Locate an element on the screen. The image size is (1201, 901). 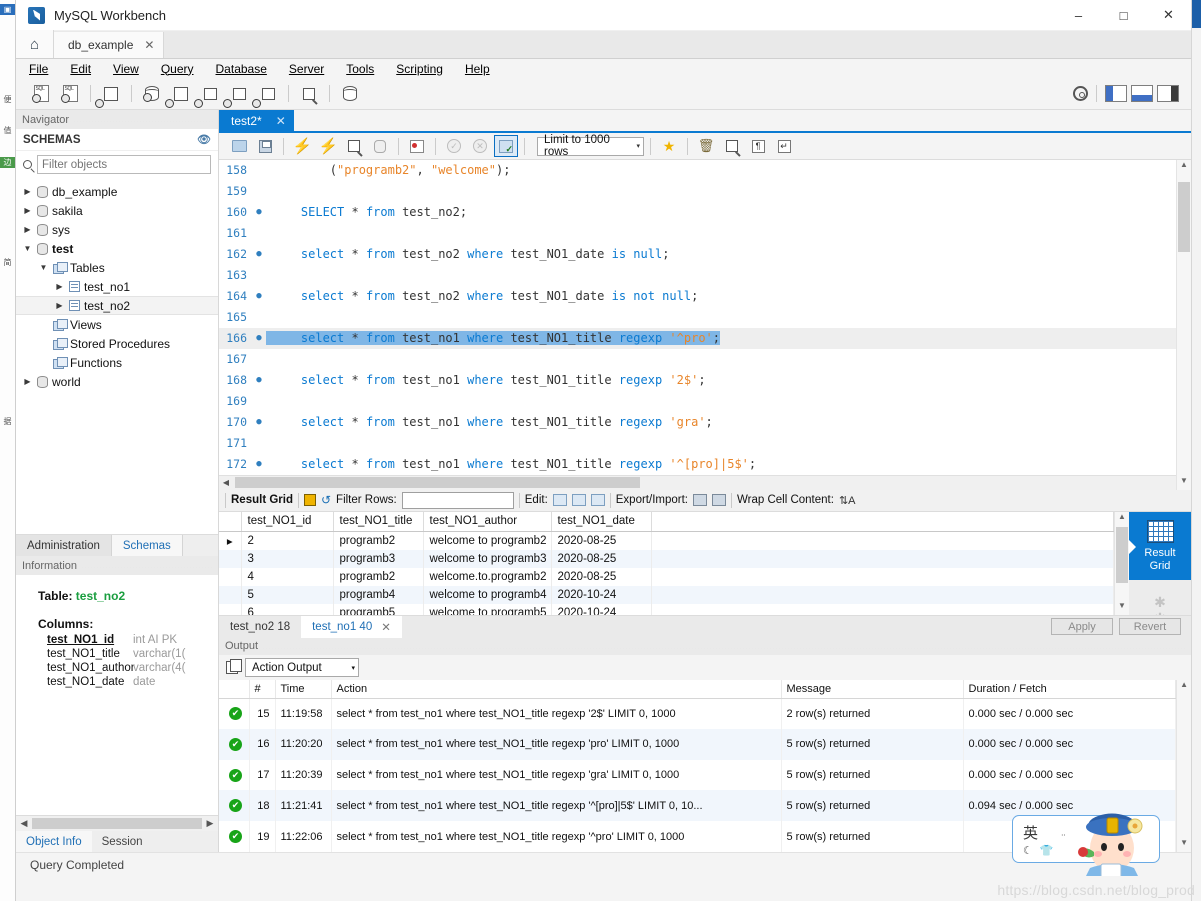
tab-administration: Administration is located at coordinates (64, 546).